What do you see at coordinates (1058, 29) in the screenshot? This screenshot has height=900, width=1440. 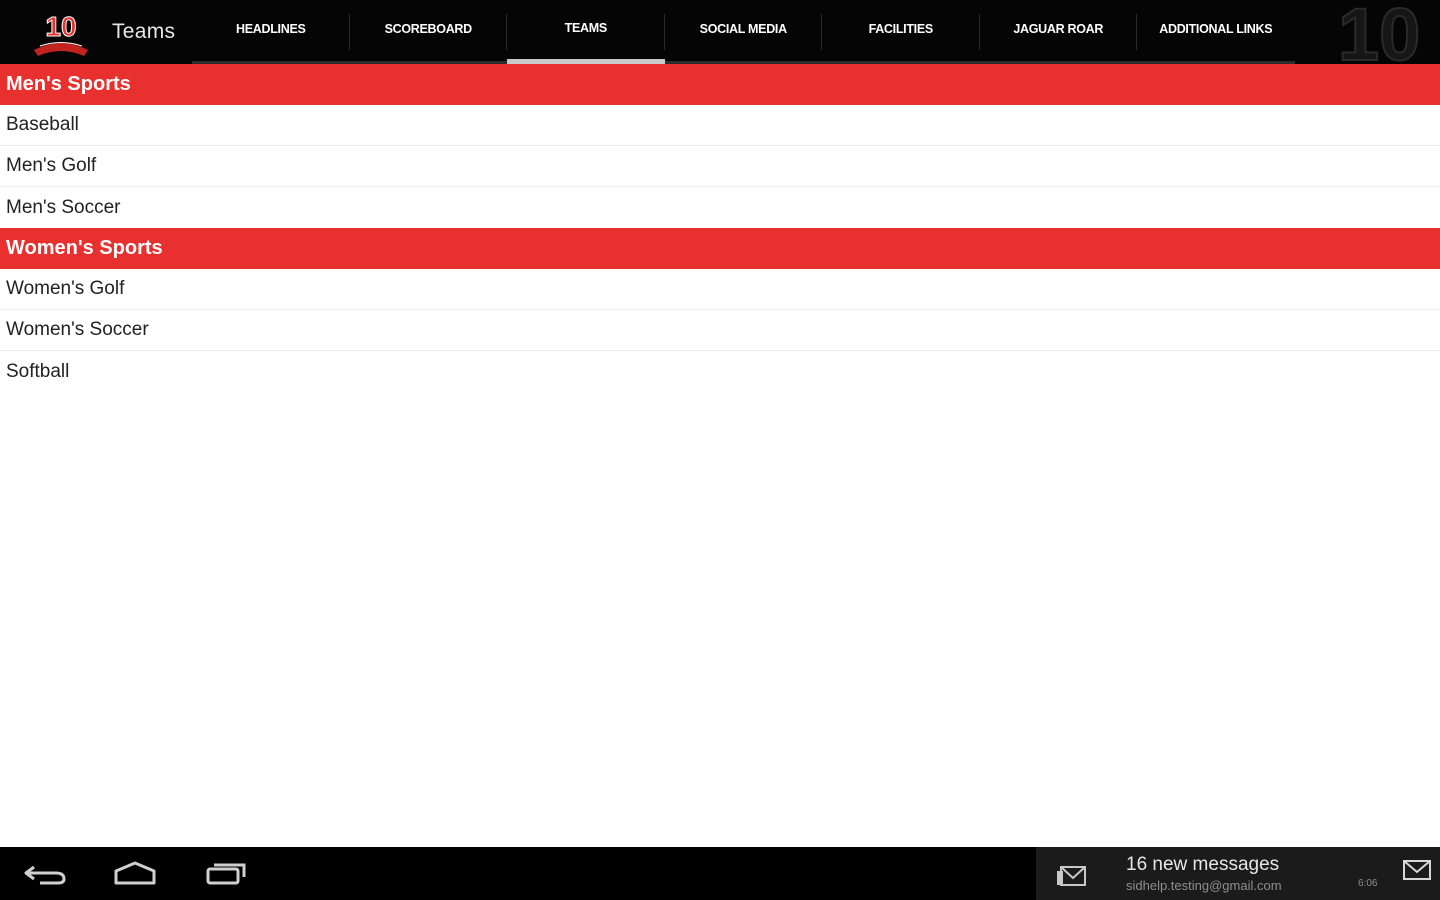 I see `tab-label: Jaguar Roar` at bounding box center [1058, 29].